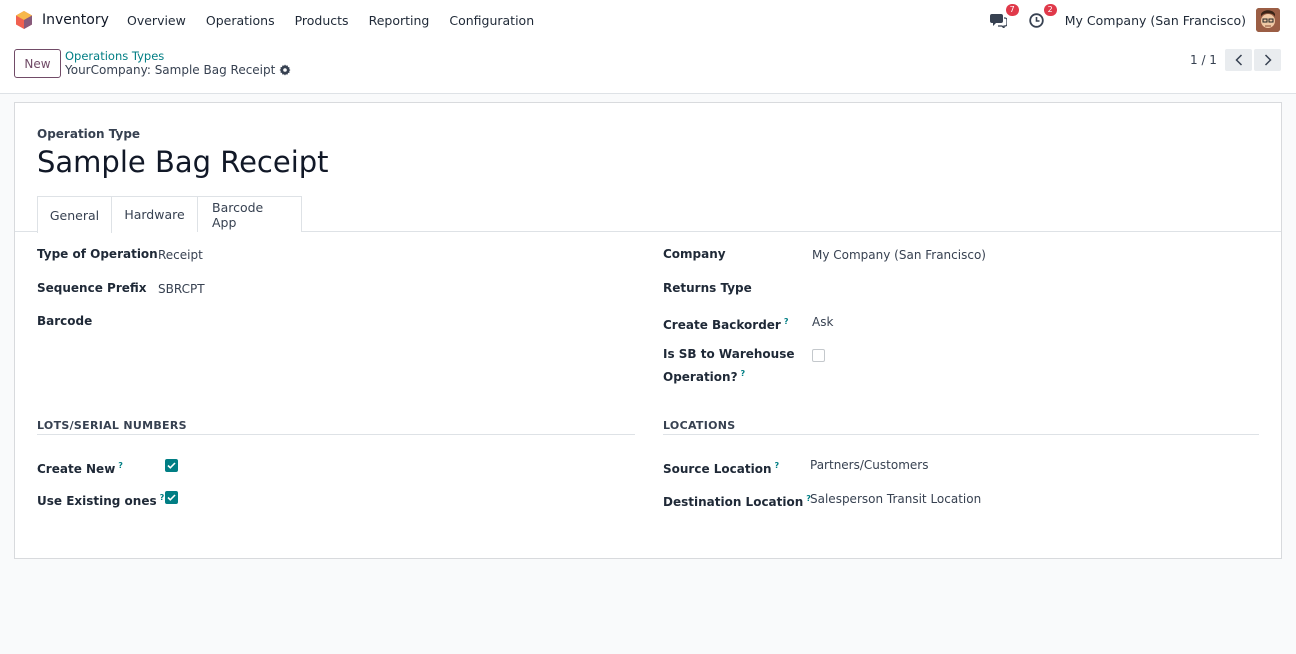 Image resolution: width=1296 pixels, height=654 pixels. Describe the element at coordinates (75, 20) in the screenshot. I see `app-name: Inventory` at that location.